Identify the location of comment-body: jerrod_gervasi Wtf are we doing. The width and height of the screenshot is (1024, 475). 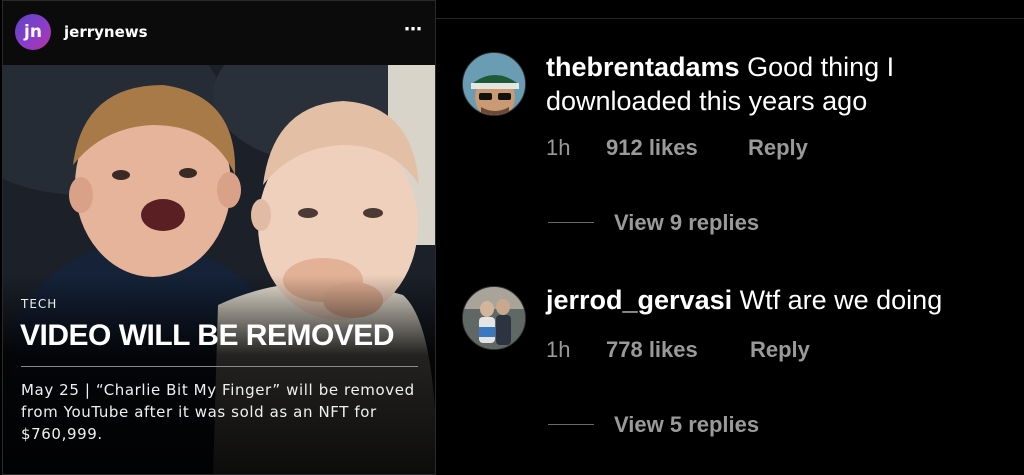
(776, 300).